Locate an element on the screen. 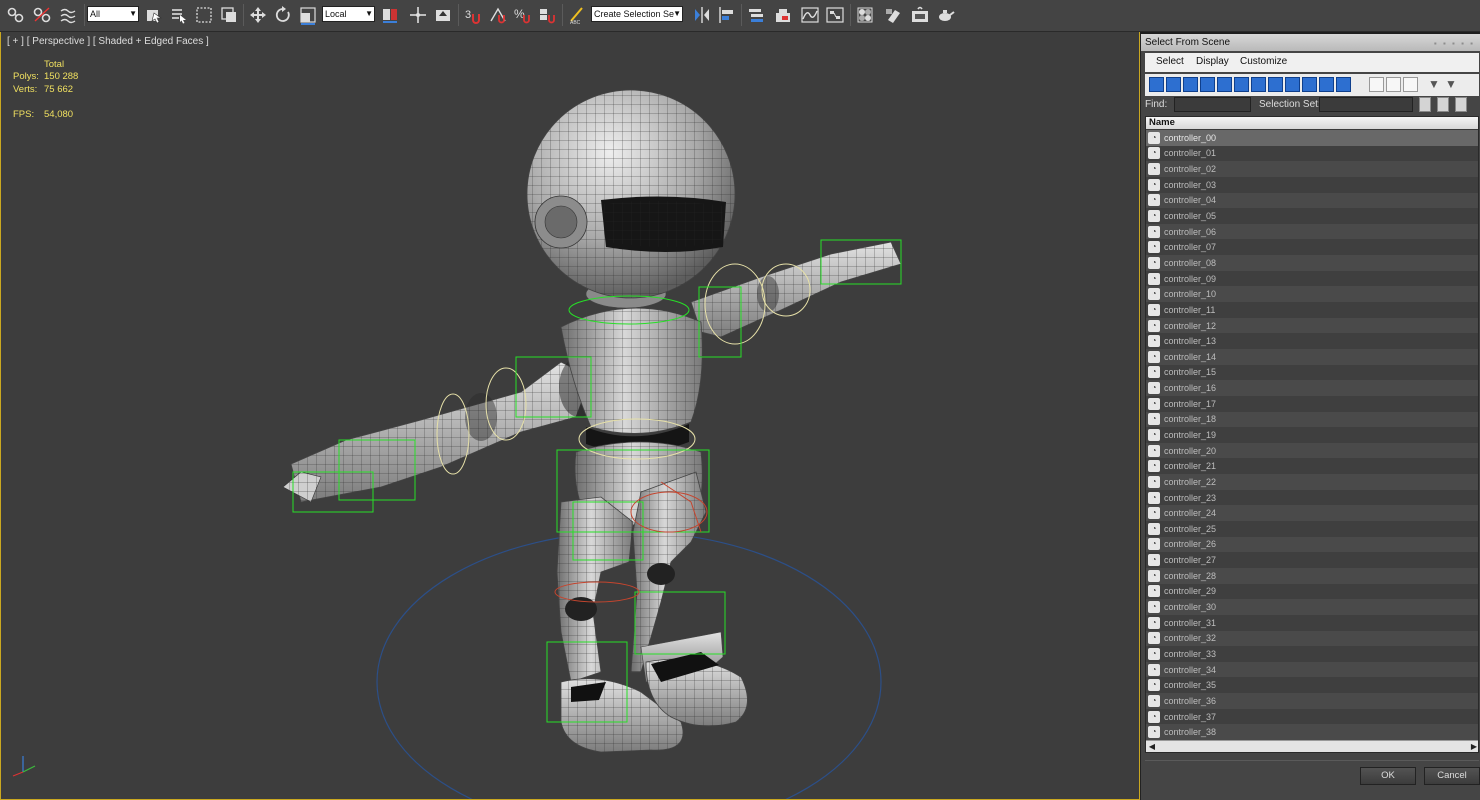 The image size is (1480, 800). percent-snap-icon: % is located at coordinates (523, 15).